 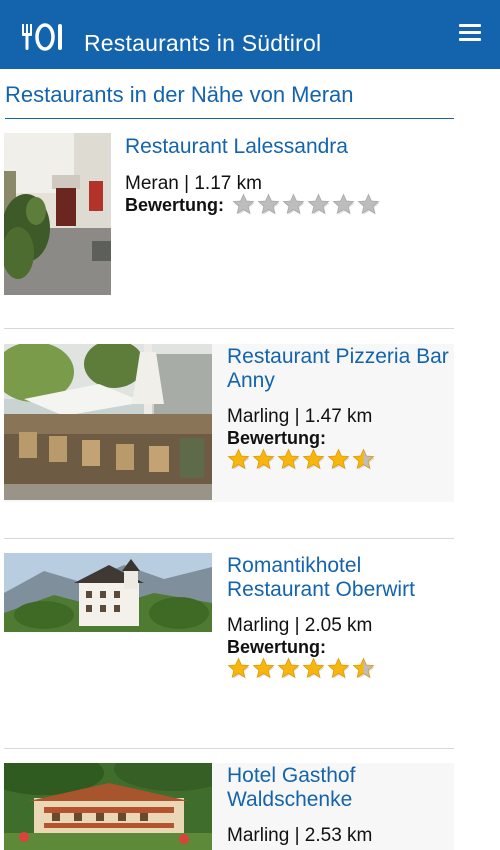 What do you see at coordinates (340, 788) in the screenshot?
I see `restaurant-name: Hotel Gasthof Waldschenke` at bounding box center [340, 788].